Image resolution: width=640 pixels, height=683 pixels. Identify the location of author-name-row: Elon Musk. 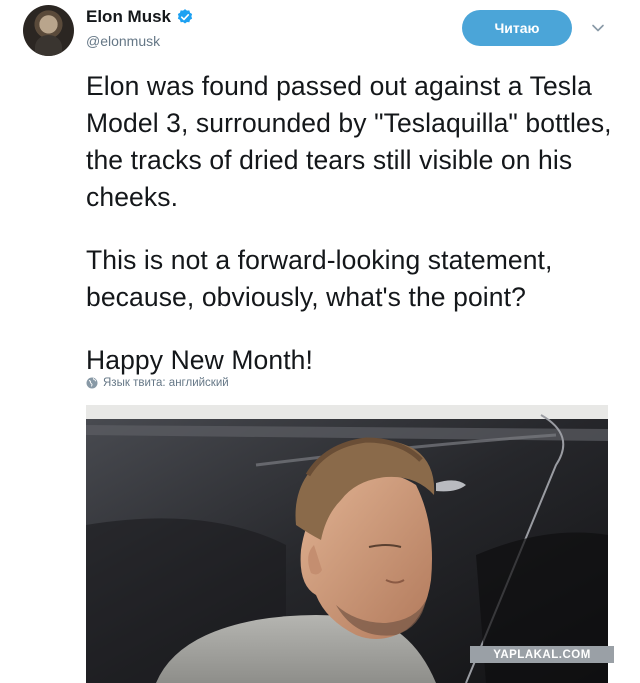
(140, 17).